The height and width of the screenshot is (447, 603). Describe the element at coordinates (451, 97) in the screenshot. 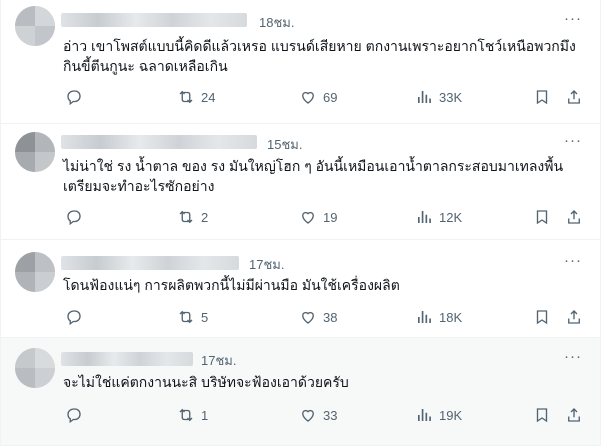

I see `views-count: 33K` at that location.